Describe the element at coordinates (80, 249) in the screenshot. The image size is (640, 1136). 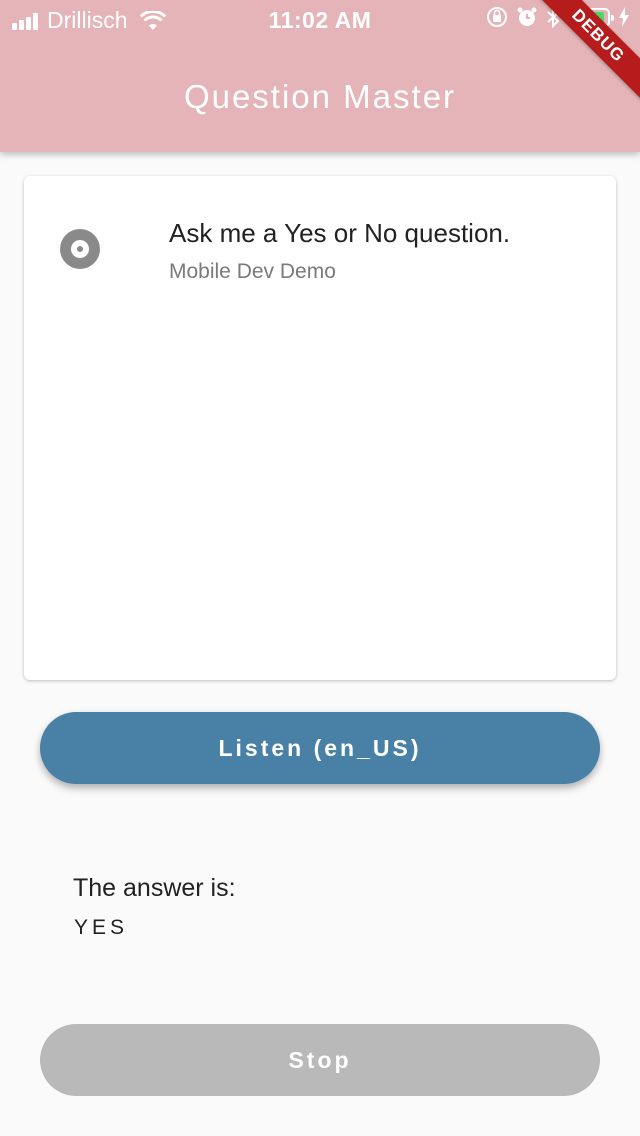
I see `record-icon` at that location.